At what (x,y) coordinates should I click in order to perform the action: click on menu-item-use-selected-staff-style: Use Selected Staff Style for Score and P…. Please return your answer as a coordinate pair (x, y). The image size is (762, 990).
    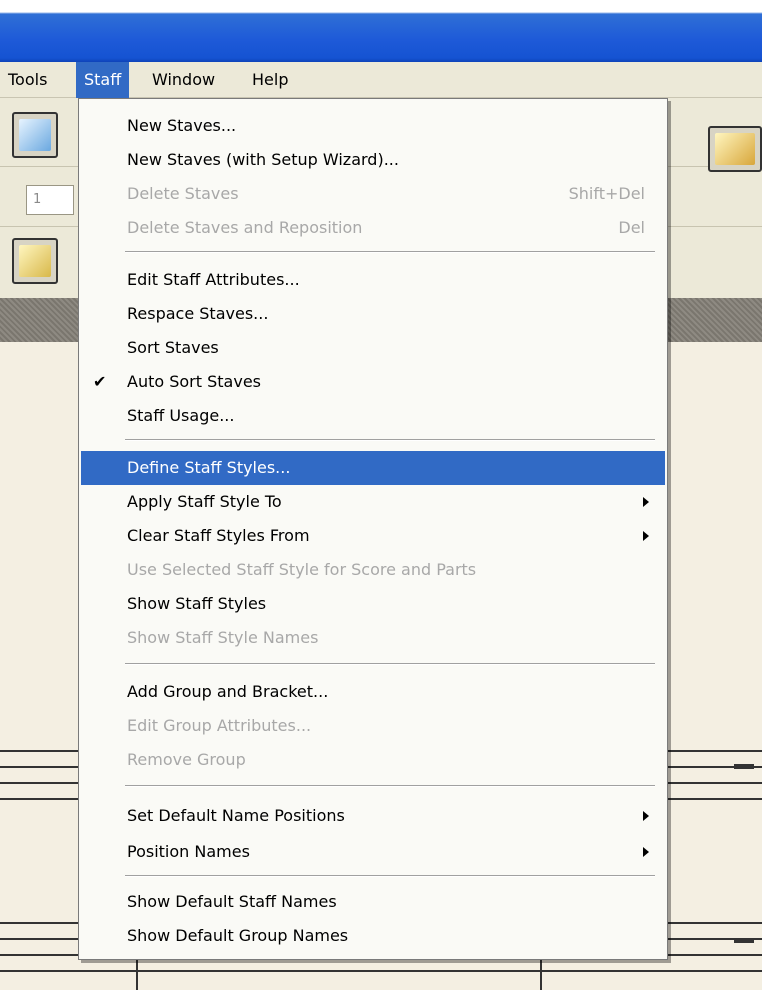
    Looking at the image, I should click on (373, 570).